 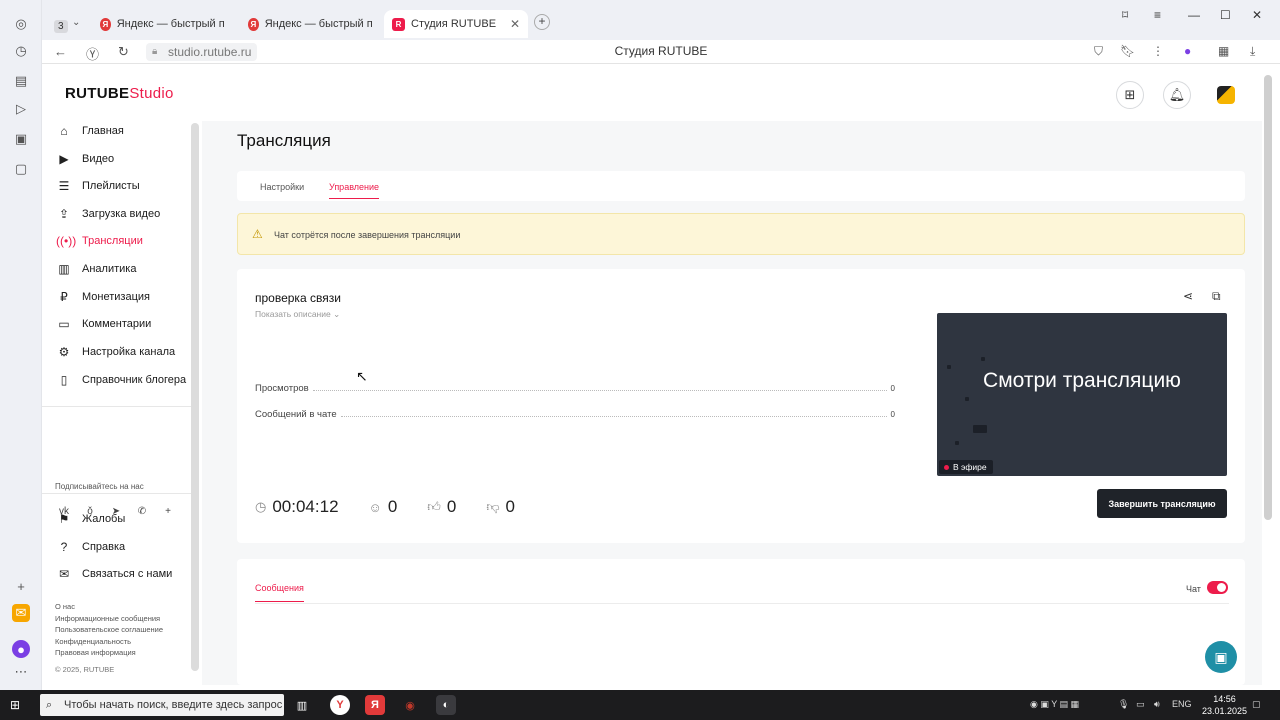 I want to click on close-window-icon: ✕, so click(x=1257, y=15).